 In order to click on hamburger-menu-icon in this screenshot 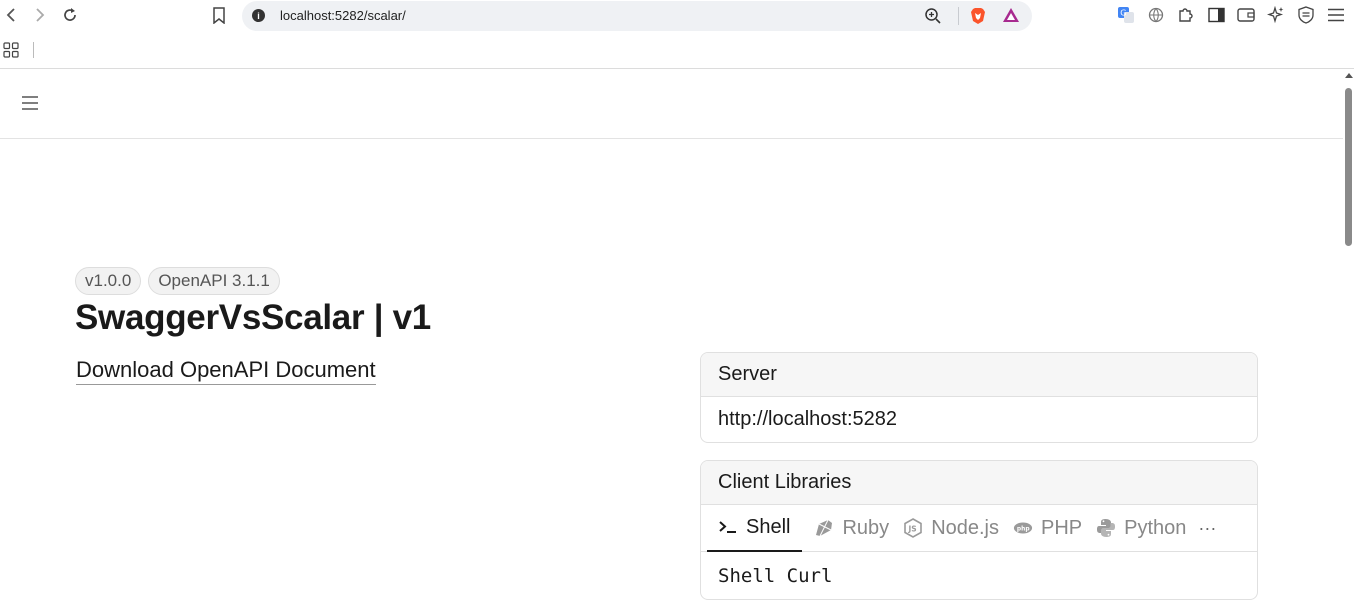, I will do `click(30, 103)`.